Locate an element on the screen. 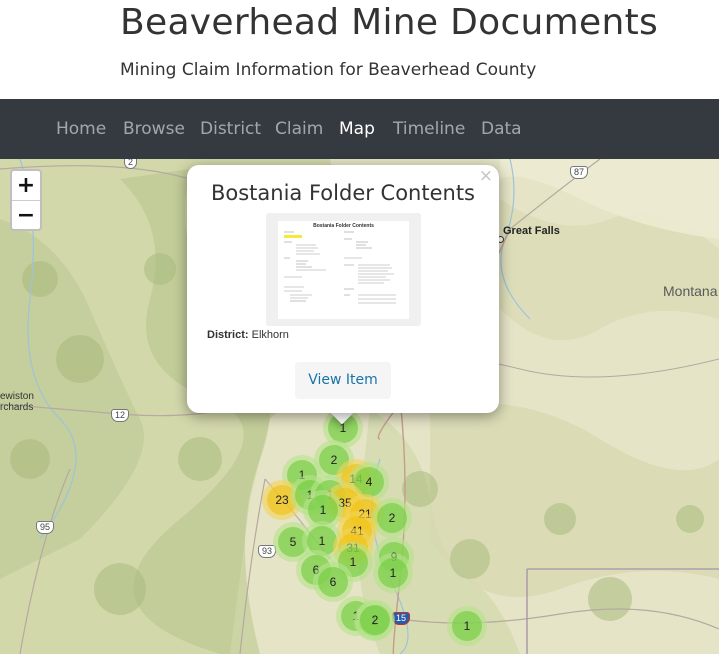 This screenshot has height=654, width=719. district-value: Elkhorn is located at coordinates (270, 335).